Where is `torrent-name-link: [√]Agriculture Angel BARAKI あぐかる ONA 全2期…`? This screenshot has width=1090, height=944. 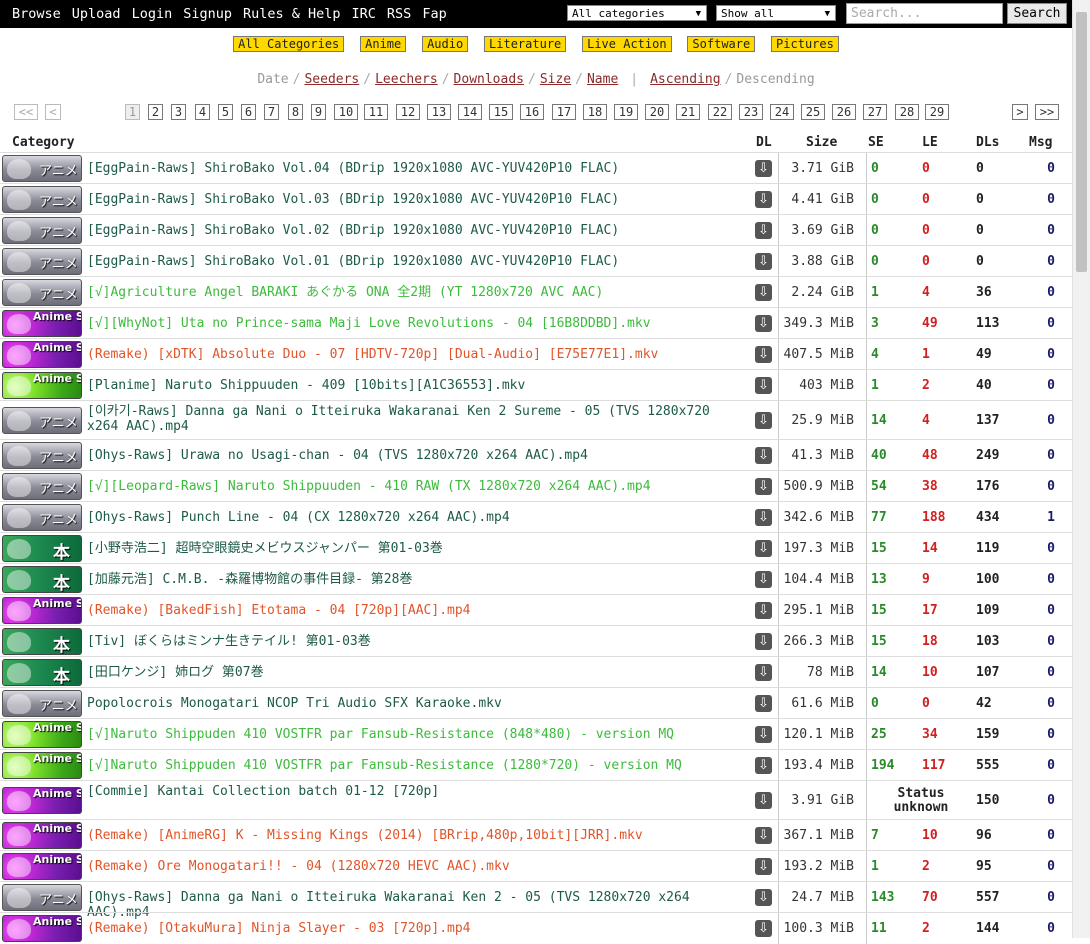 torrent-name-link: [√]Agriculture Angel BARAKI あぐかる ONA 全2期… is located at coordinates (417, 292).